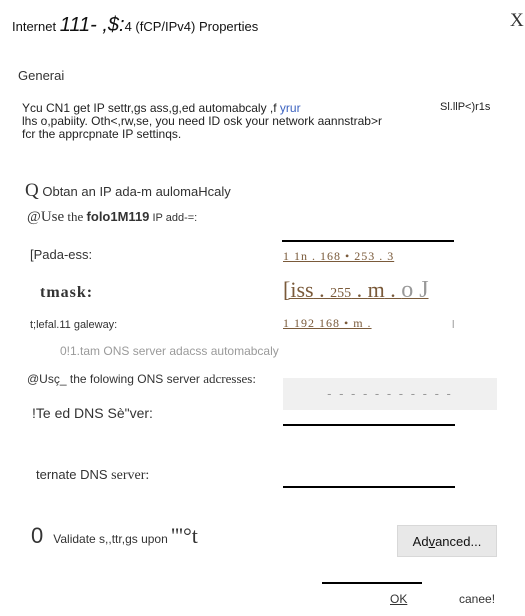 The height and width of the screenshot is (616, 525). What do you see at coordinates (453, 325) in the screenshot?
I see `gateway-end-mark: l` at bounding box center [453, 325].